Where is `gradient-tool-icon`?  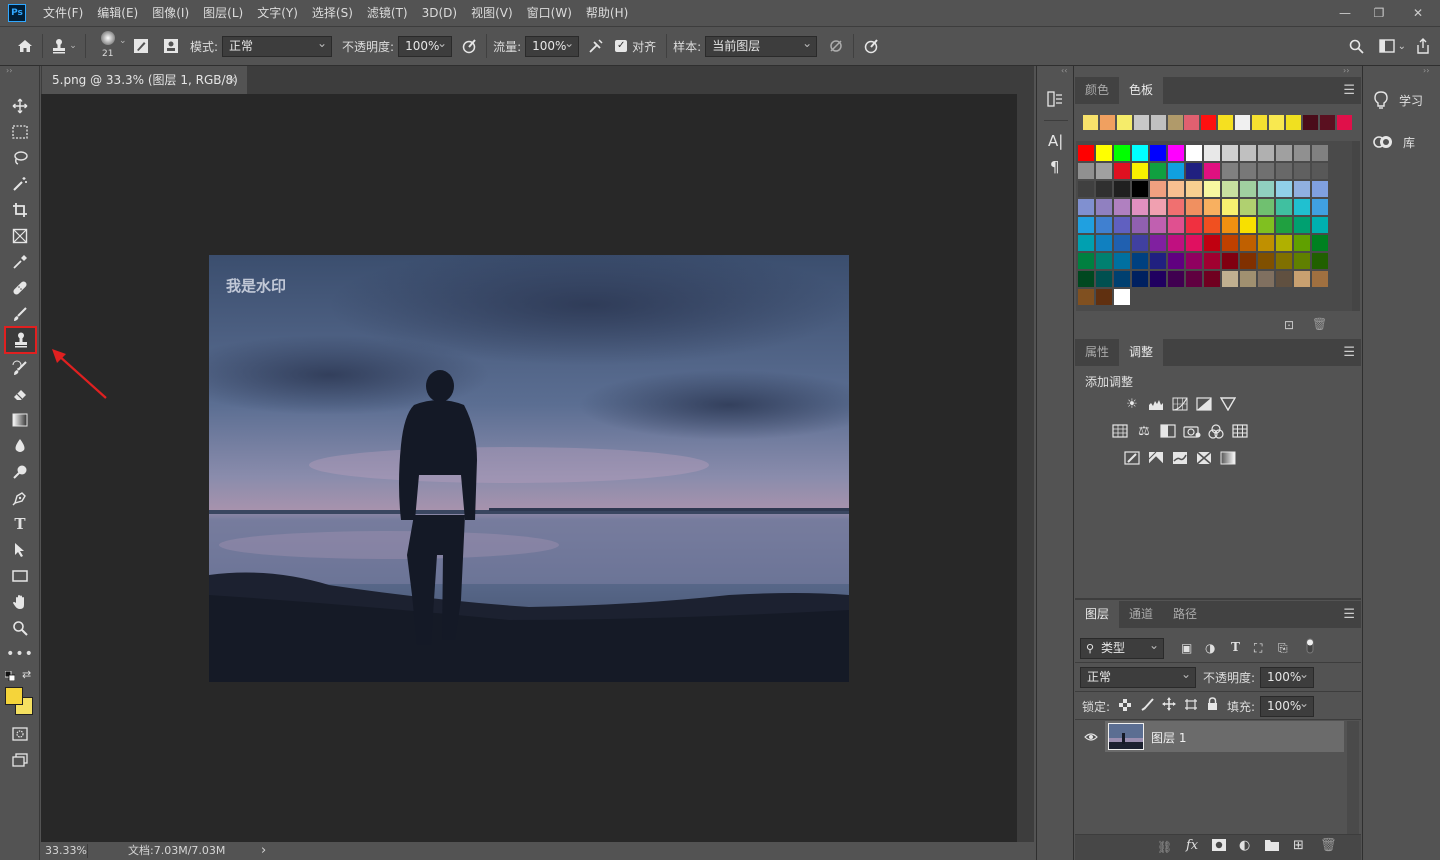
gradient-tool-icon is located at coordinates (20, 420).